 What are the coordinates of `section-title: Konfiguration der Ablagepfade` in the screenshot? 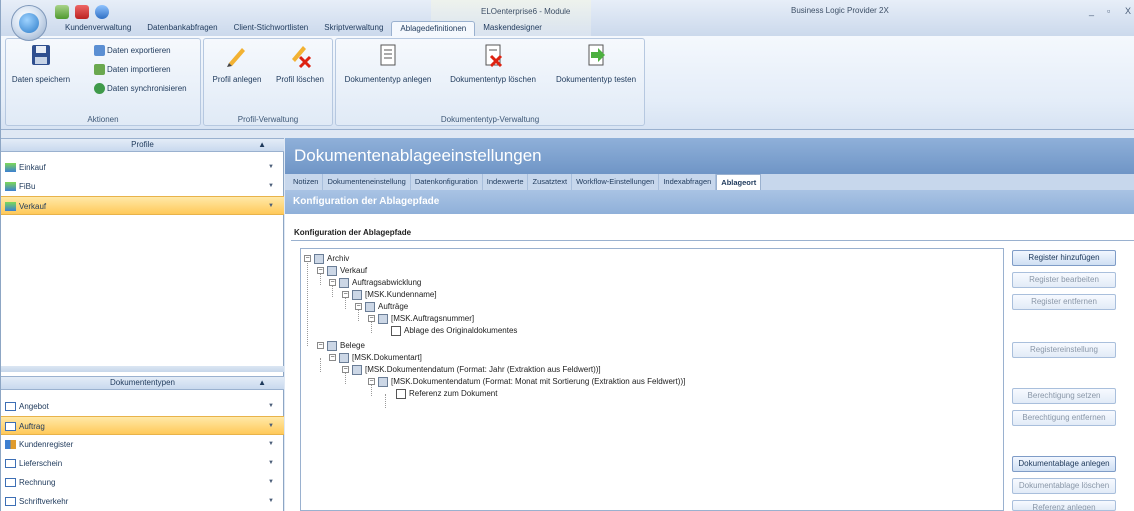 It's located at (366, 201).